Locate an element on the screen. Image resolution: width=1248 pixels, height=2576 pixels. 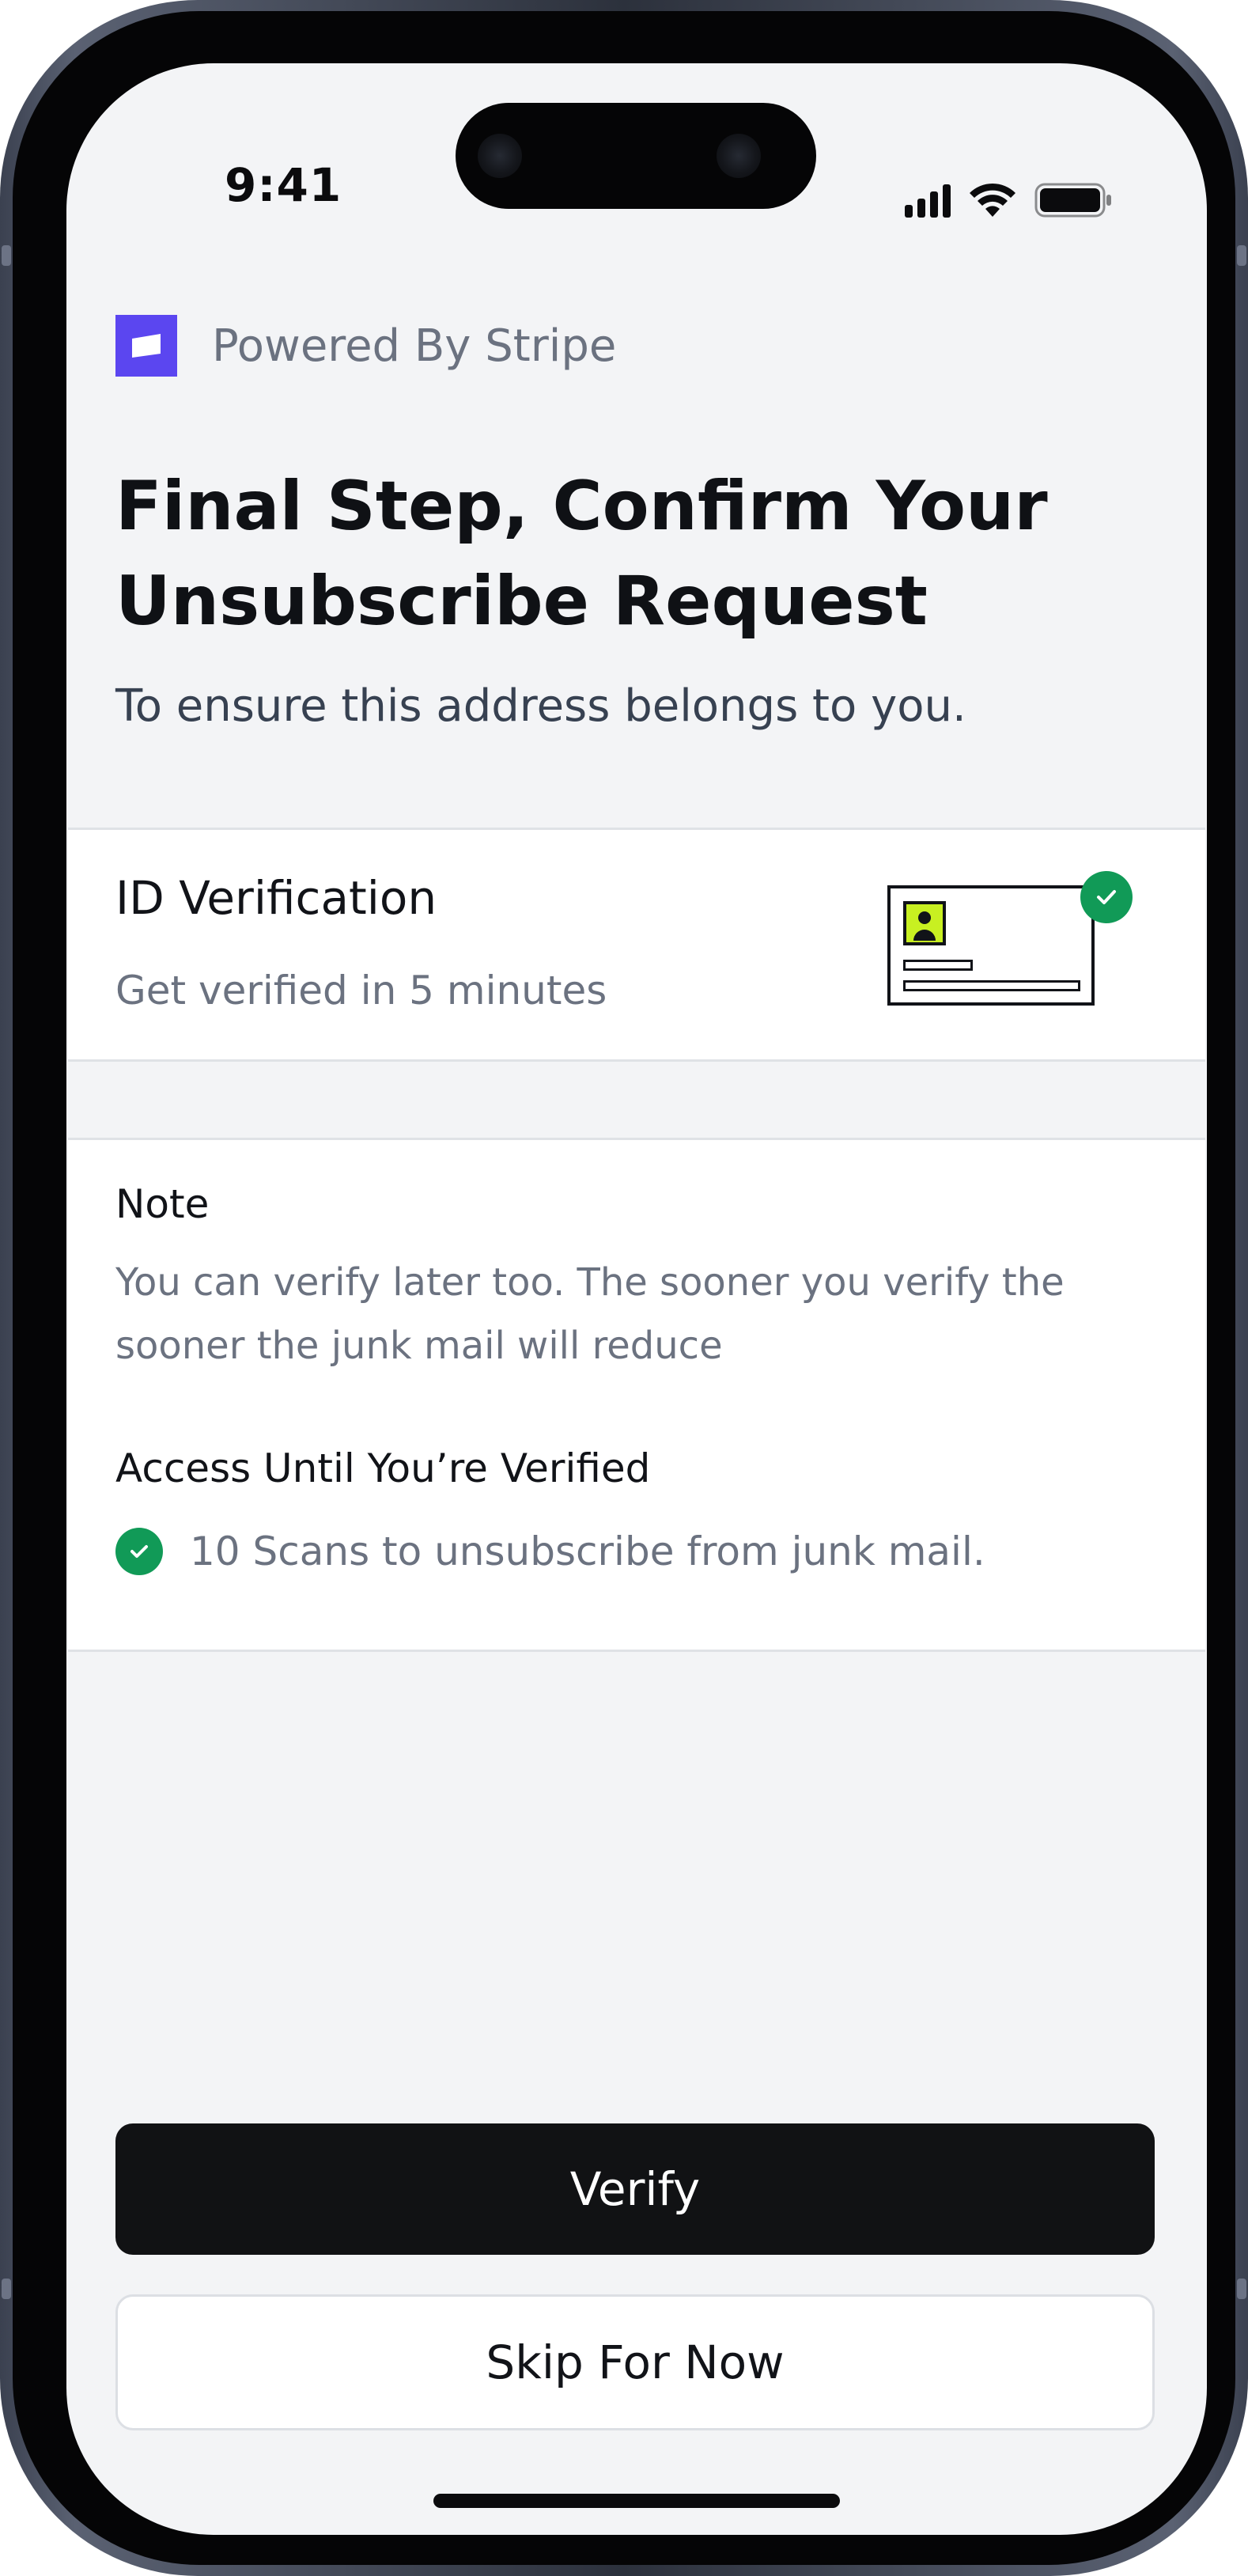
home-indicator is located at coordinates (636, 2501).